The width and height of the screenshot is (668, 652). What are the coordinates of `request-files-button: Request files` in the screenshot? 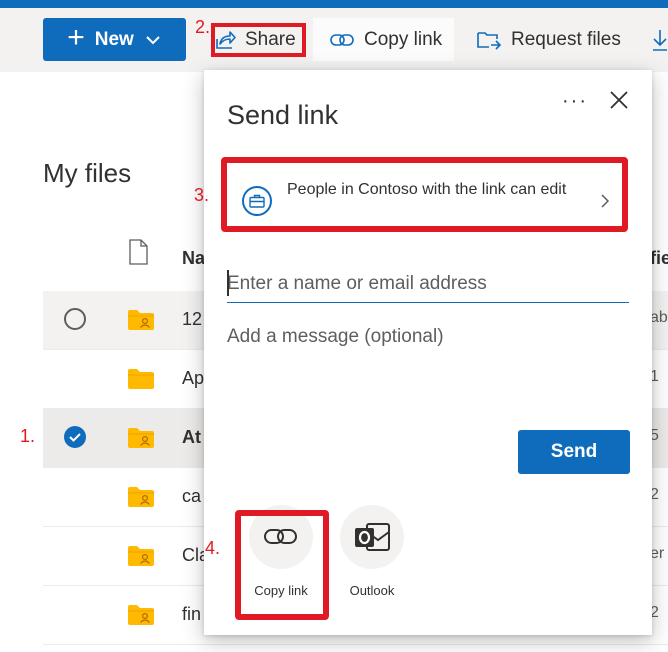 It's located at (548, 39).